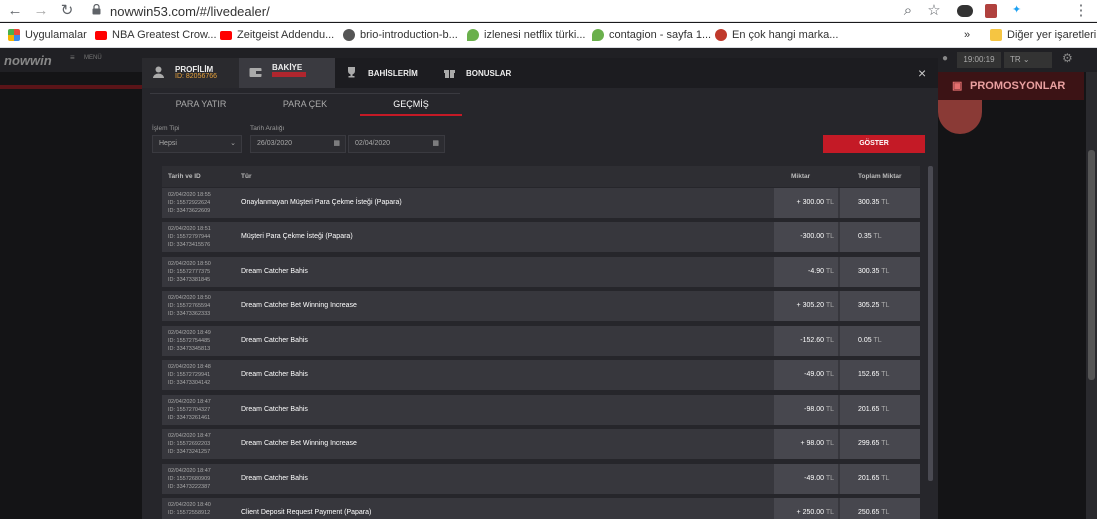 This screenshot has width=1097, height=519. Describe the element at coordinates (991, 11) in the screenshot. I see `pdf-extension-icon` at that location.